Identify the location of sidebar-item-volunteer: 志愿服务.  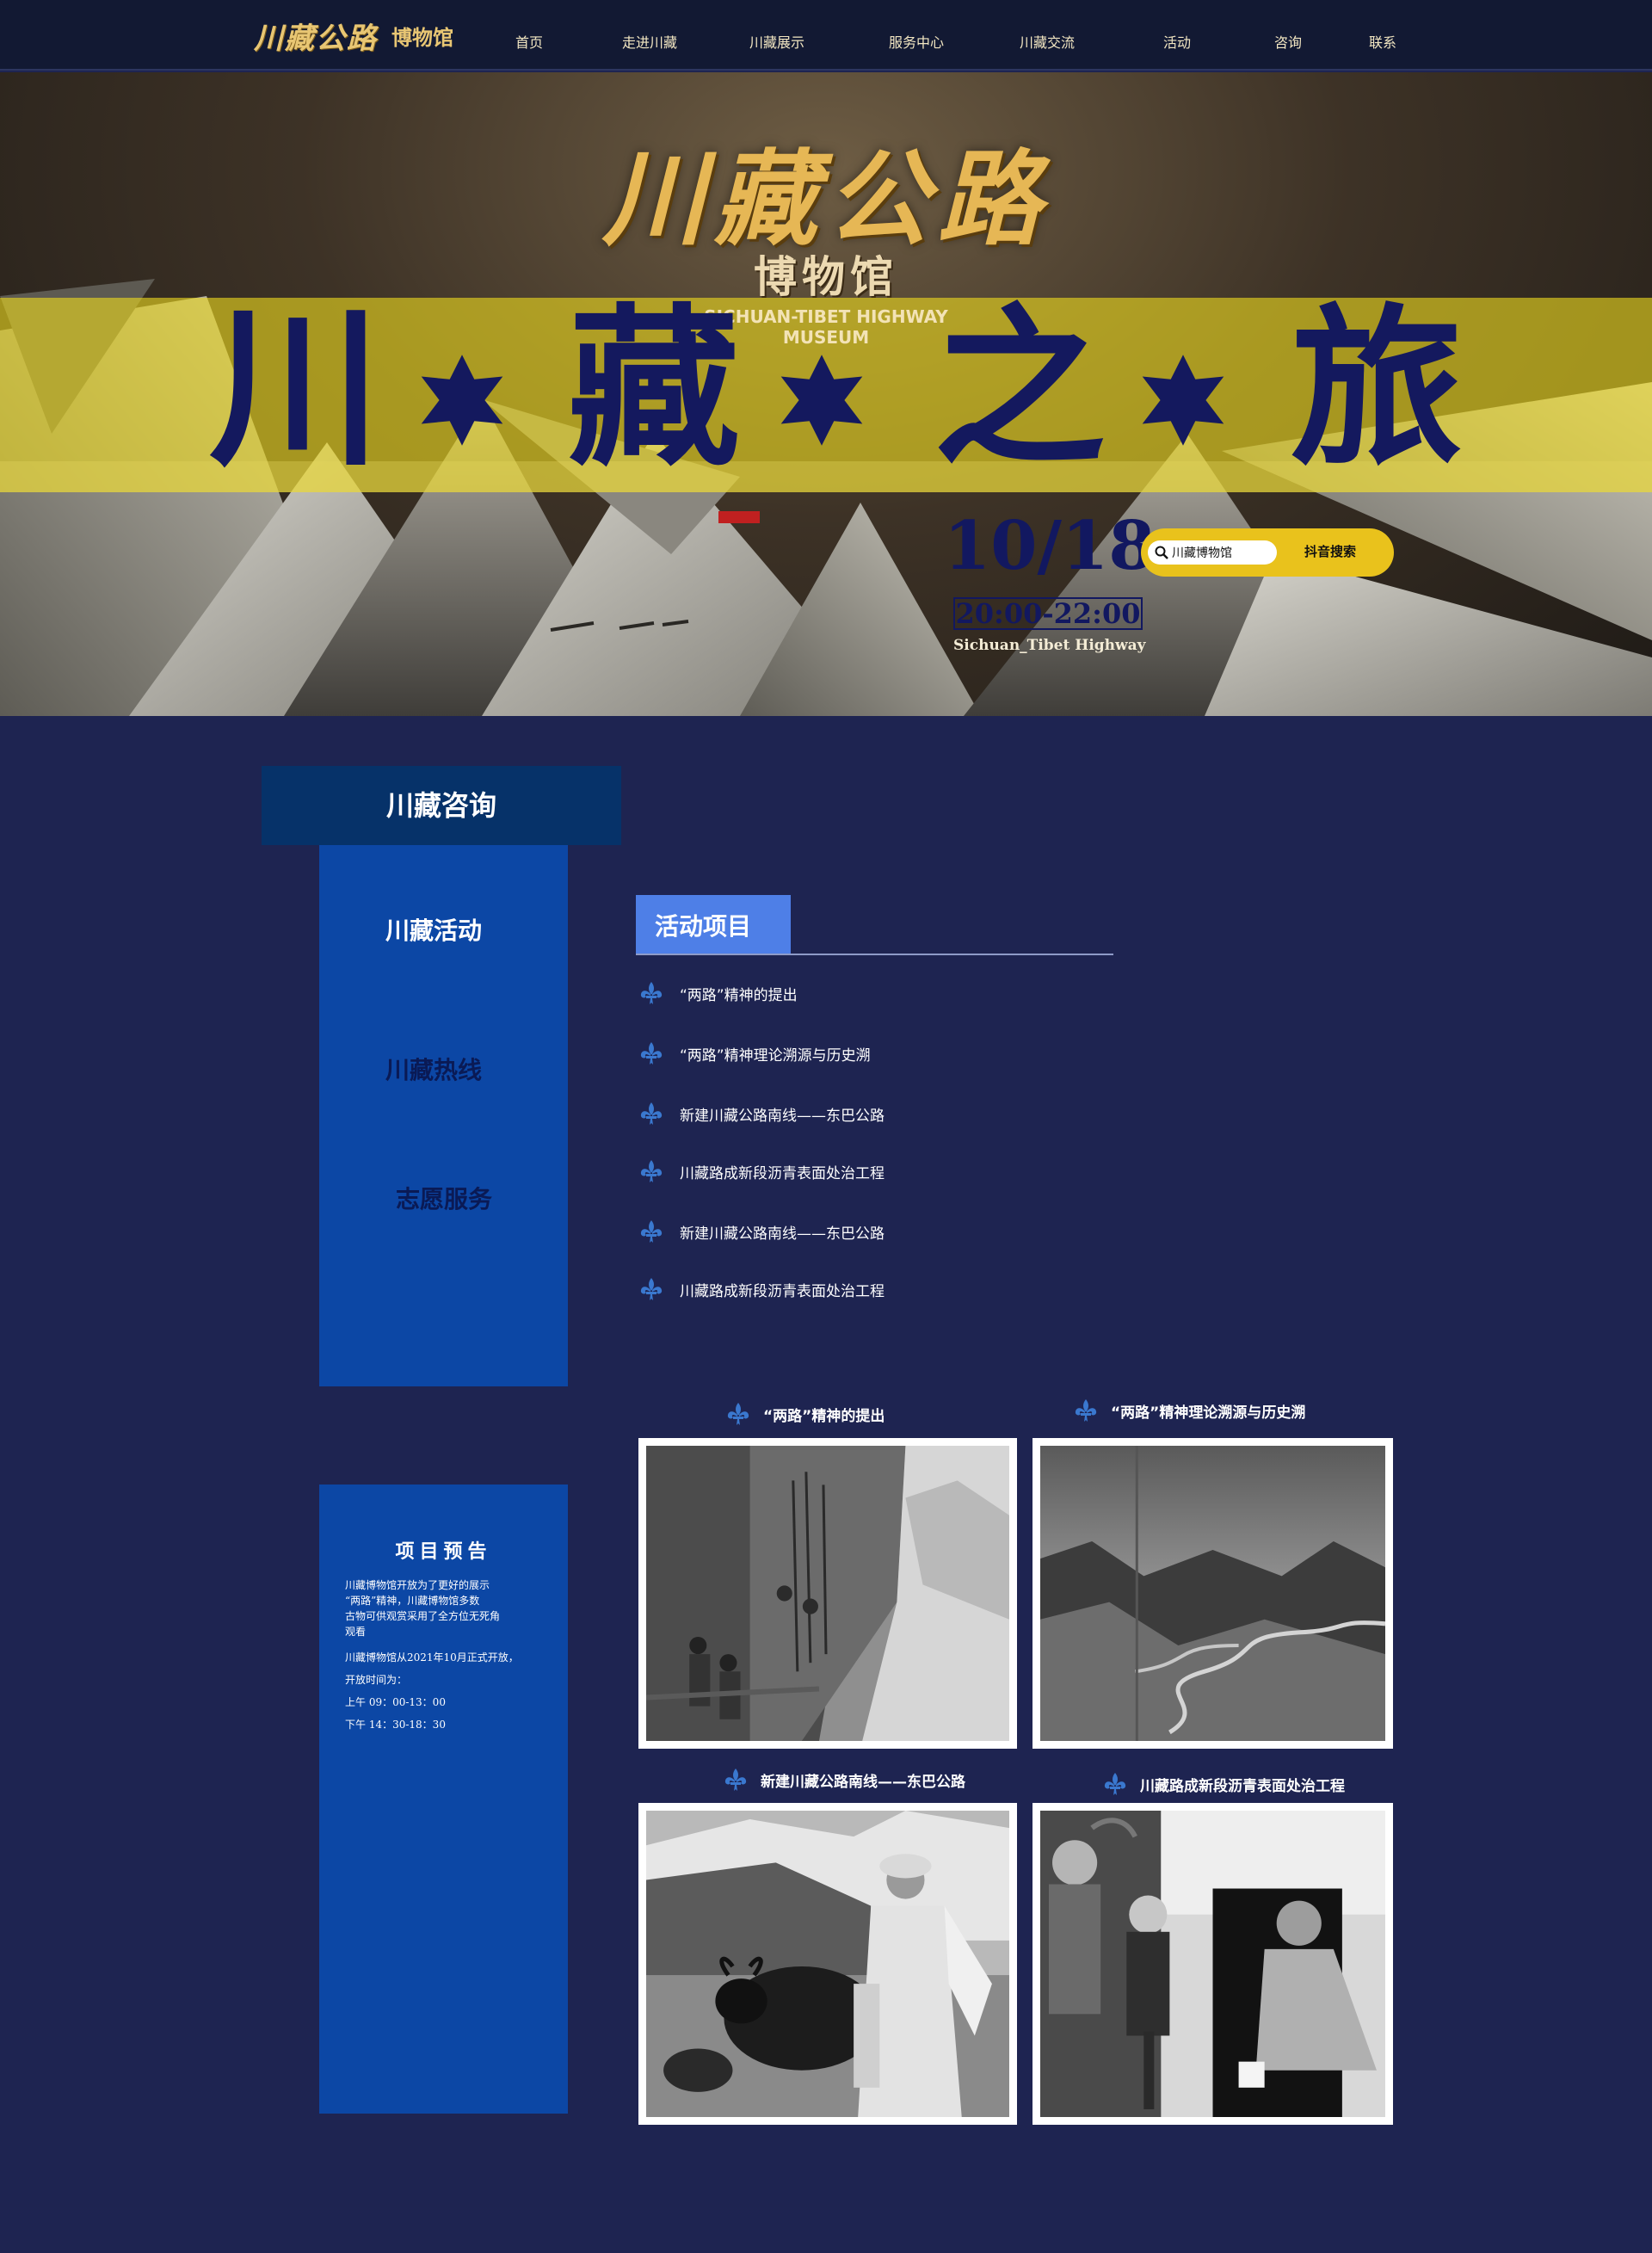
(444, 1198).